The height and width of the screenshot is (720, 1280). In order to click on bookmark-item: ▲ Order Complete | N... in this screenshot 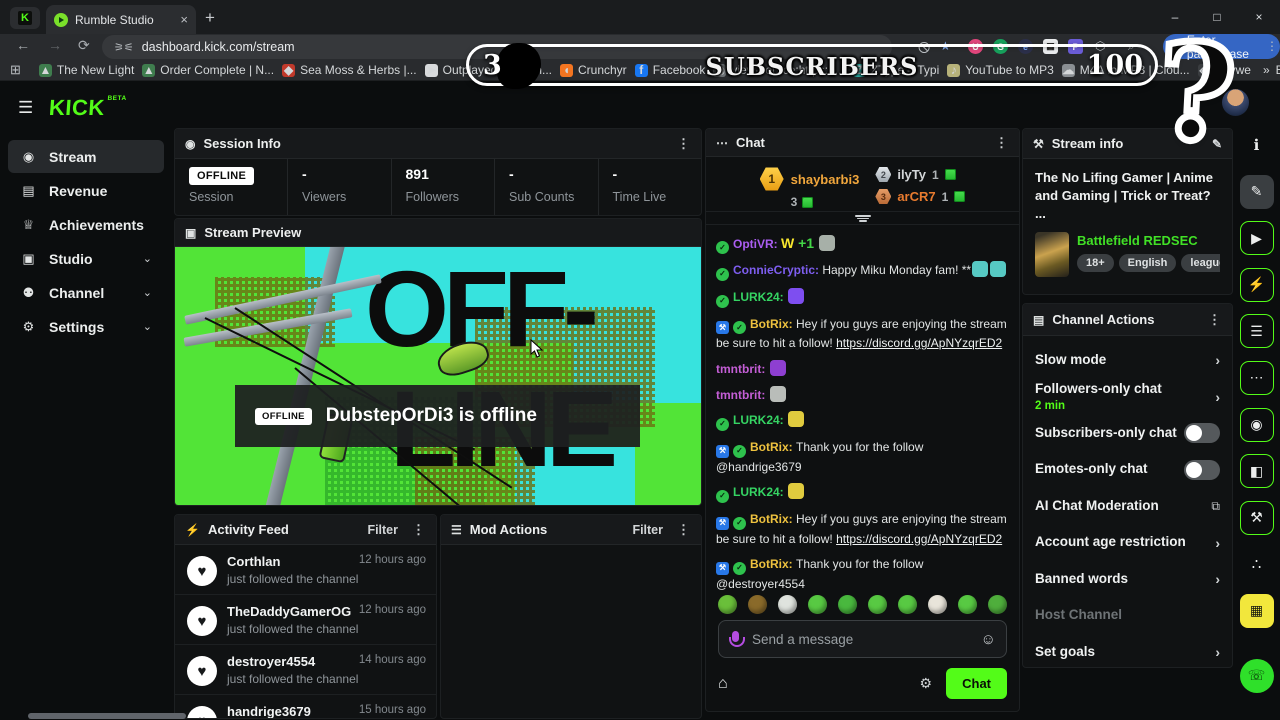, I will do `click(208, 70)`.